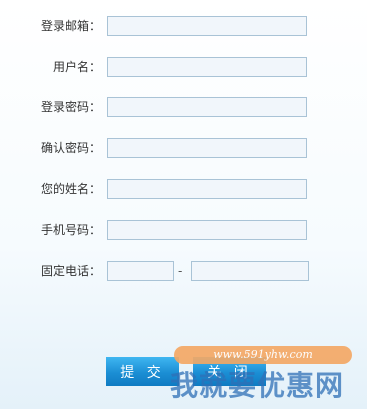  What do you see at coordinates (207, 26) in the screenshot?
I see `email-field` at bounding box center [207, 26].